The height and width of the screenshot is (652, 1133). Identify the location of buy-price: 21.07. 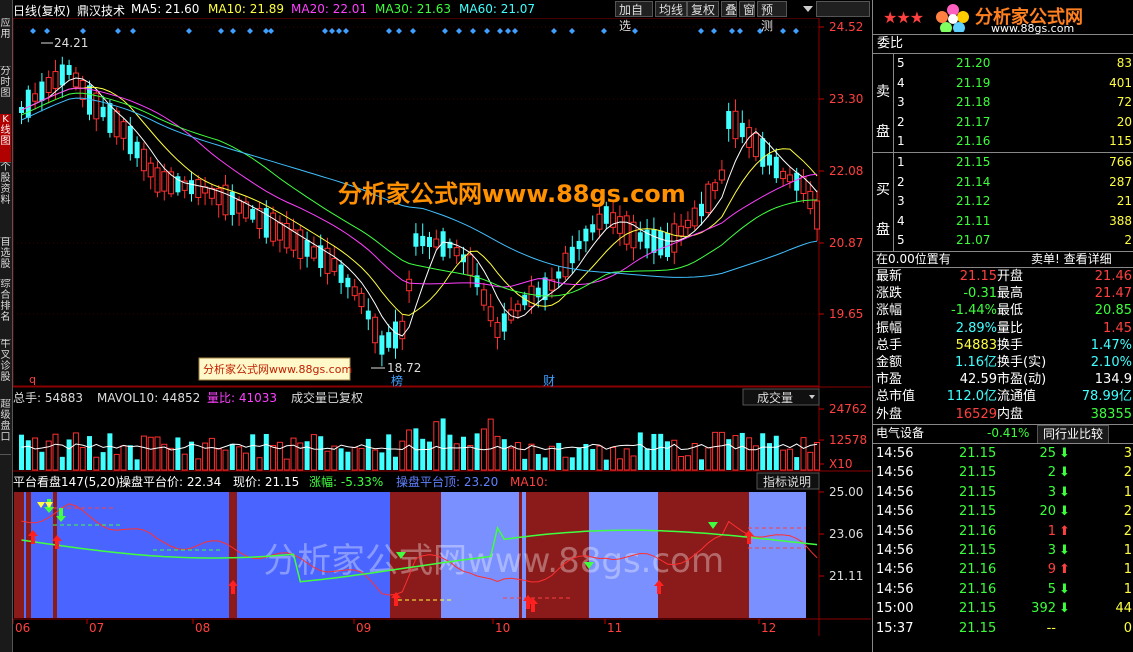
(973, 240).